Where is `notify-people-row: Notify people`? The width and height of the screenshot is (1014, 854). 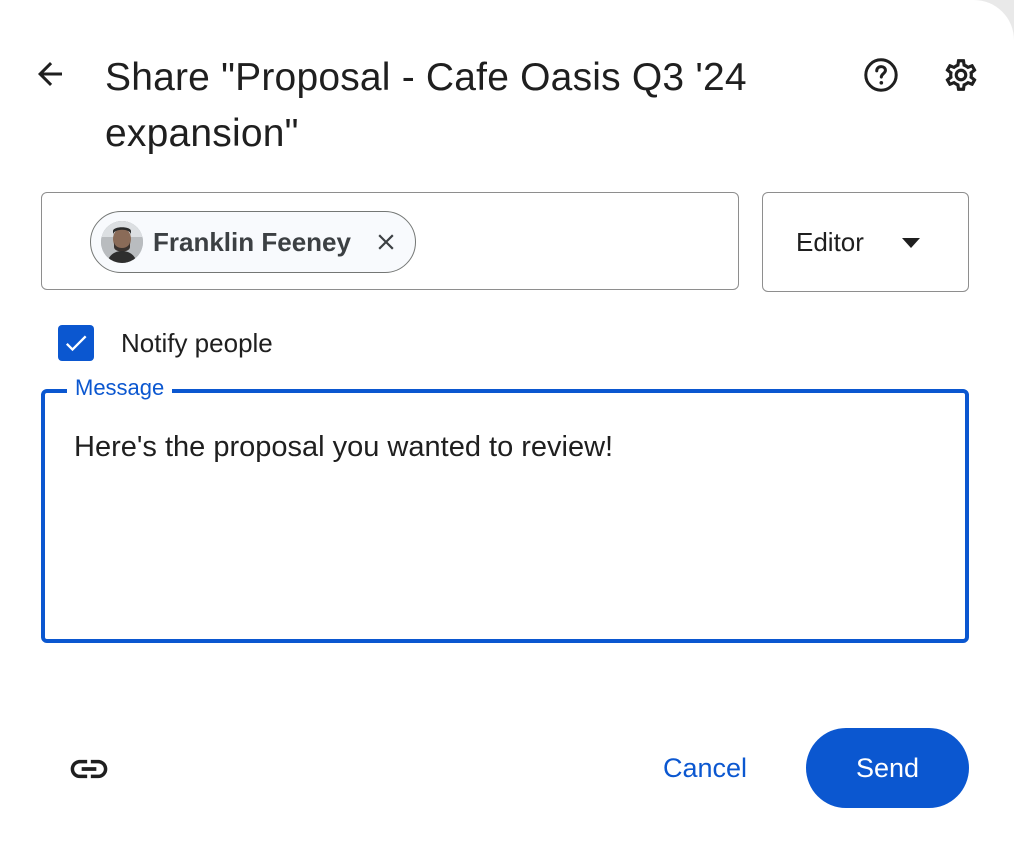
notify-people-row: Notify people is located at coordinates (165, 343).